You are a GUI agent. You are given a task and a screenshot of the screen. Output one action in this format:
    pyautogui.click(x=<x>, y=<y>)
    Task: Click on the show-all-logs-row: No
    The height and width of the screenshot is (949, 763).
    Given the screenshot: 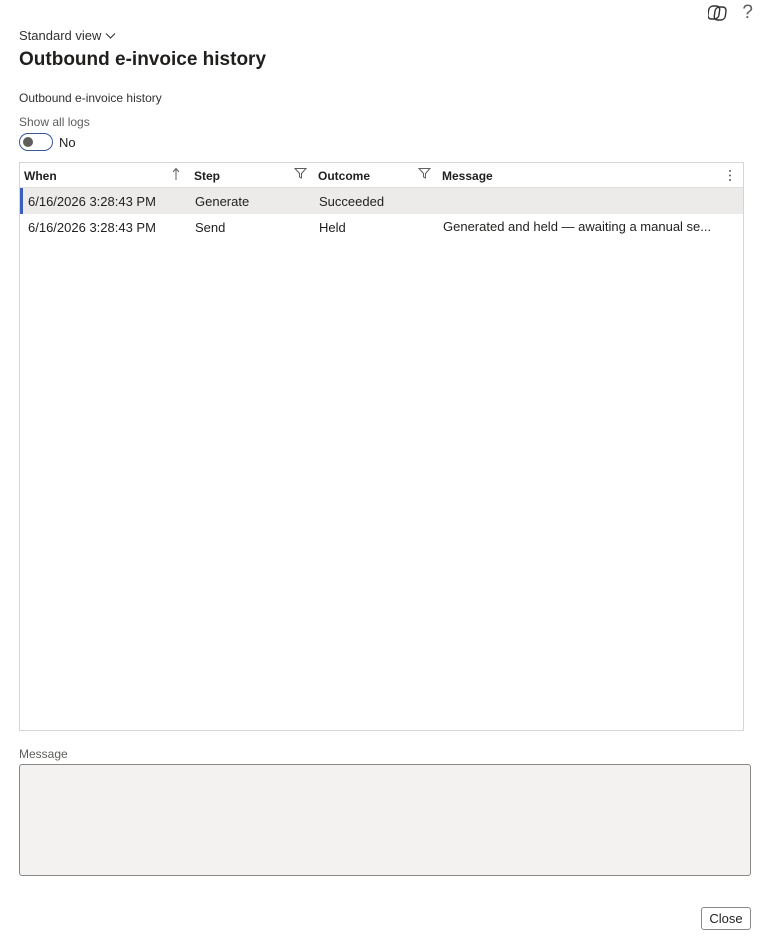 What is the action you would take?
    pyautogui.click(x=47, y=142)
    